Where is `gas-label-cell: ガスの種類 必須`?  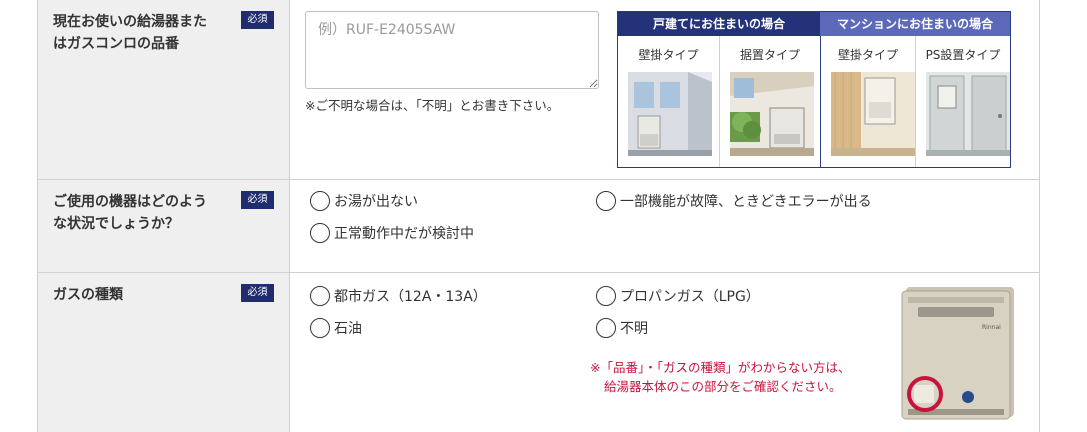 gas-label-cell: ガスの種類 必須 is located at coordinates (164, 352).